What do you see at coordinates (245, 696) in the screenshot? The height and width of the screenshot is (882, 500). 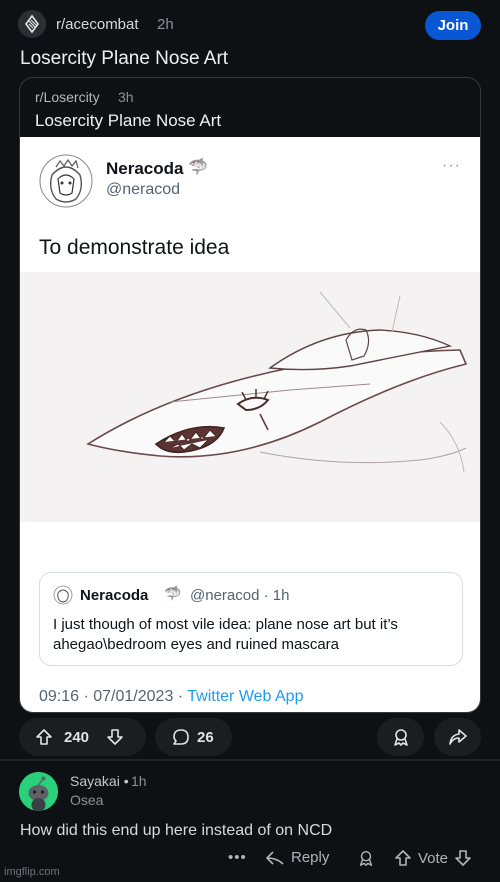 I see `tweet-source-app: Twitter Web App` at bounding box center [245, 696].